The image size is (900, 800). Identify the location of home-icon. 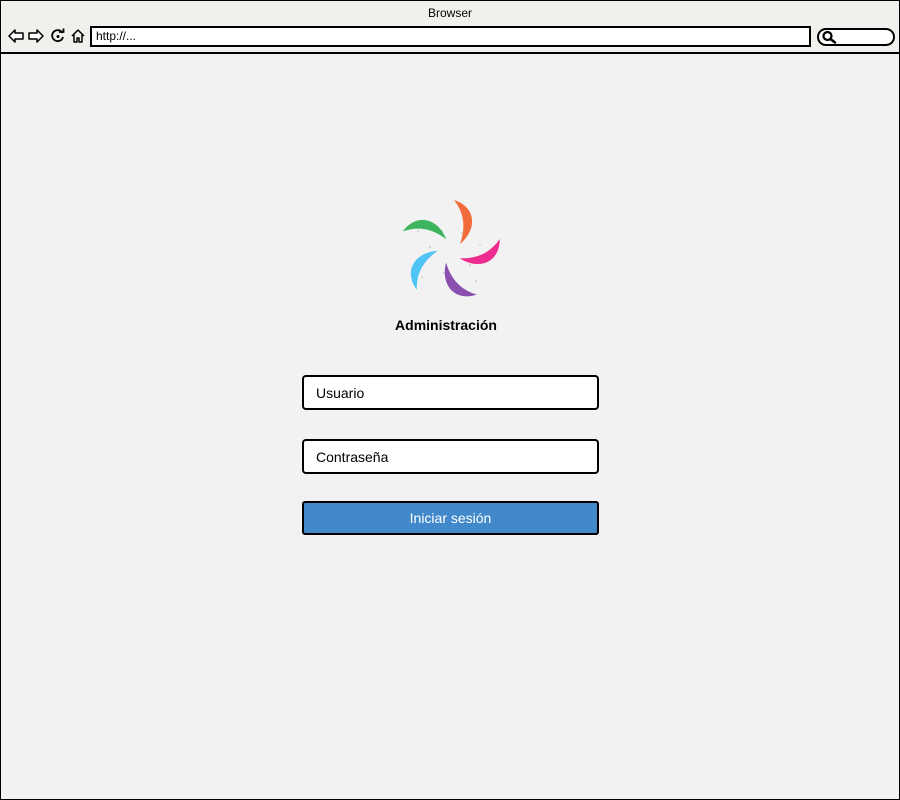
(78, 36).